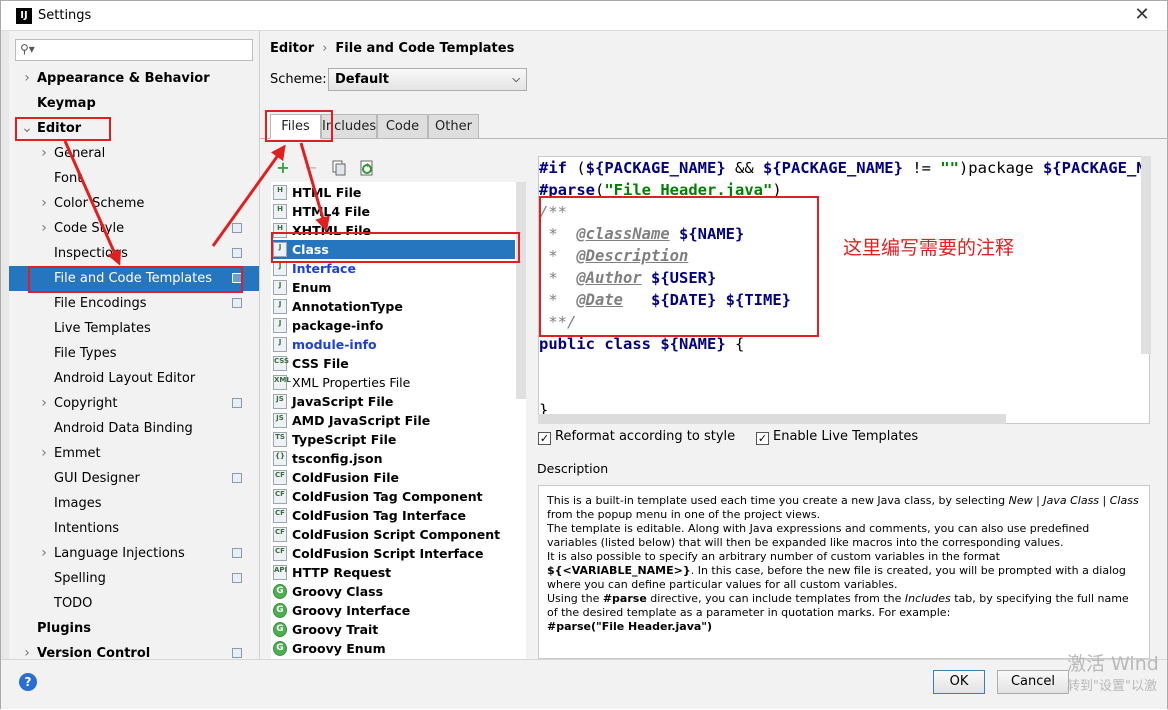 Image resolution: width=1168 pixels, height=710 pixels. I want to click on template-item-groovy-enum: G Groovy Enum, so click(393, 648).